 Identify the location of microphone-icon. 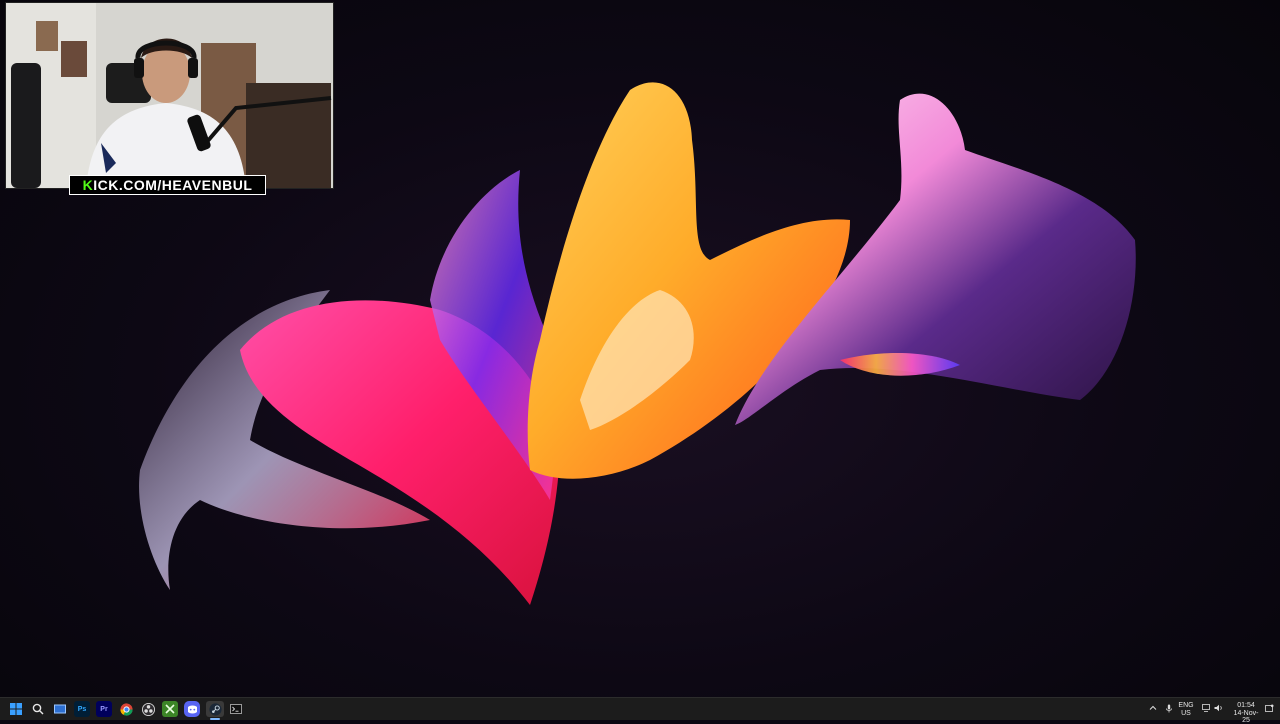
(1169, 709).